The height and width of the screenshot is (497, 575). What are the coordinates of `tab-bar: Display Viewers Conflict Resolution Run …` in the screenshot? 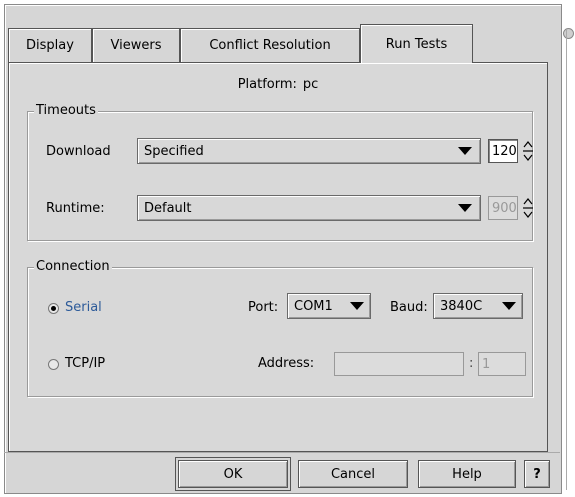 It's located at (278, 43).